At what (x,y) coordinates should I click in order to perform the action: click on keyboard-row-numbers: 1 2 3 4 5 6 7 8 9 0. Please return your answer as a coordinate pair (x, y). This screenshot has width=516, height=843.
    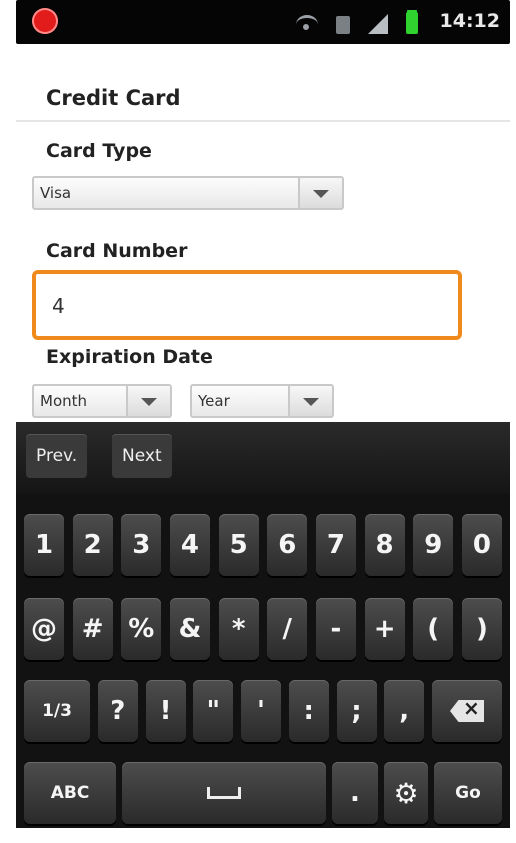
    Looking at the image, I should click on (263, 545).